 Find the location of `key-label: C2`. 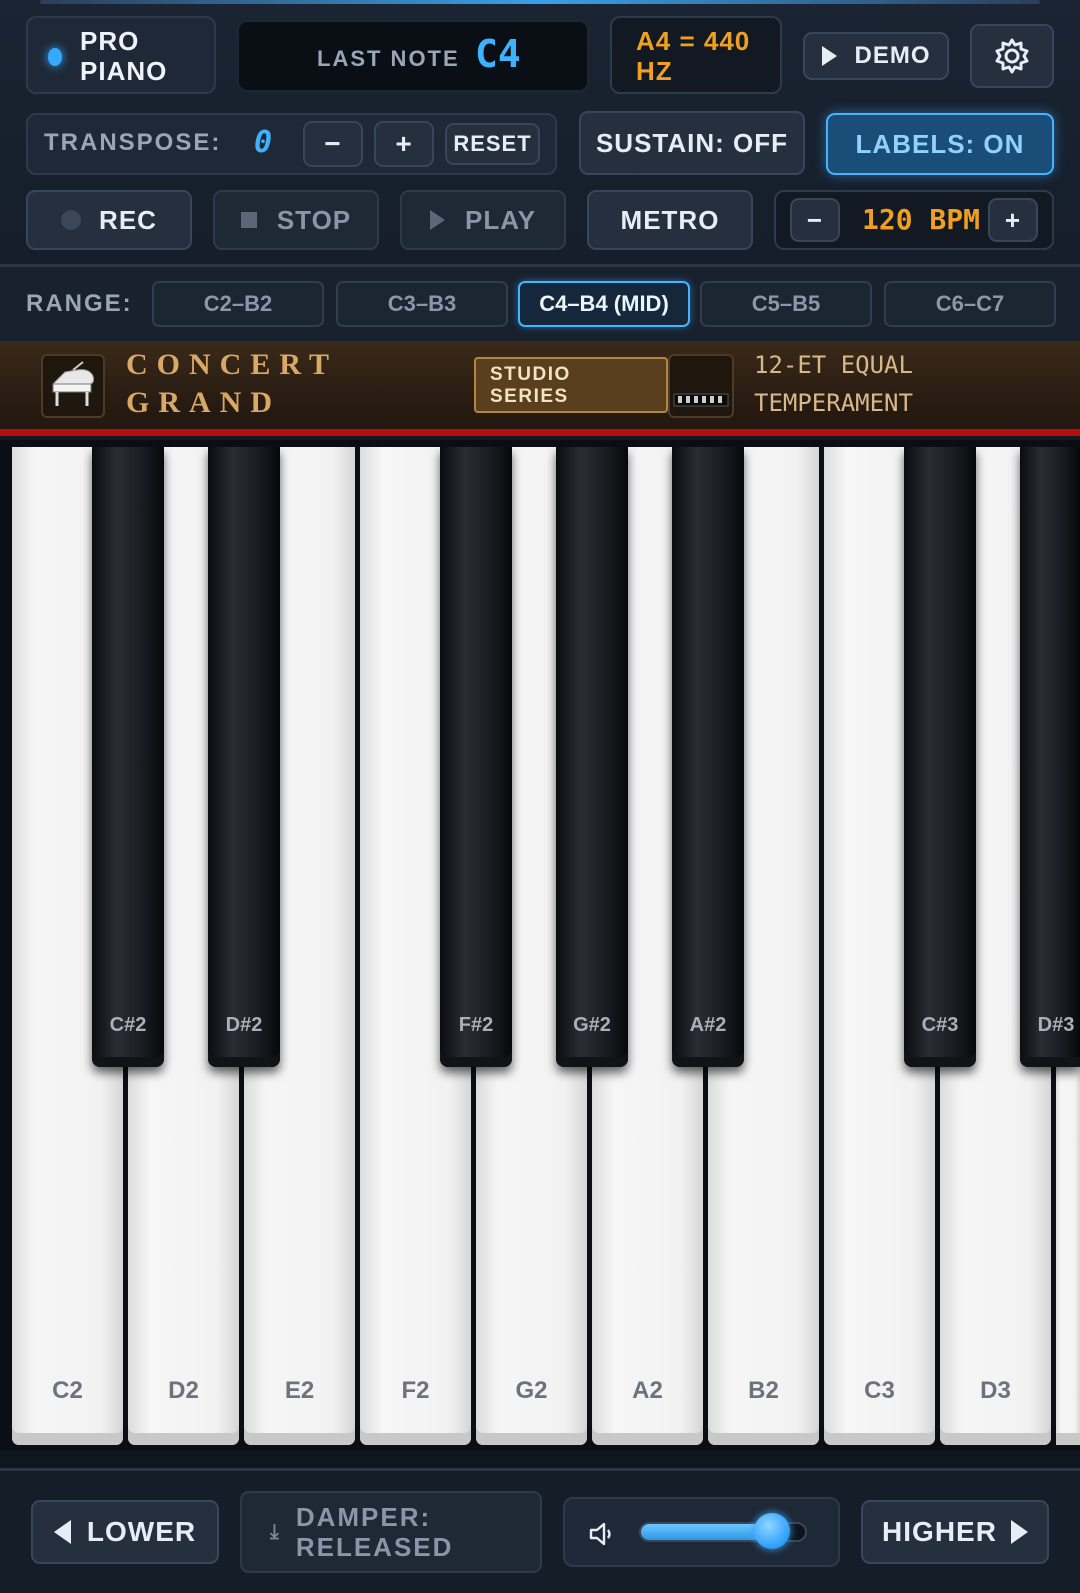

key-label: C2 is located at coordinates (67, 1390).